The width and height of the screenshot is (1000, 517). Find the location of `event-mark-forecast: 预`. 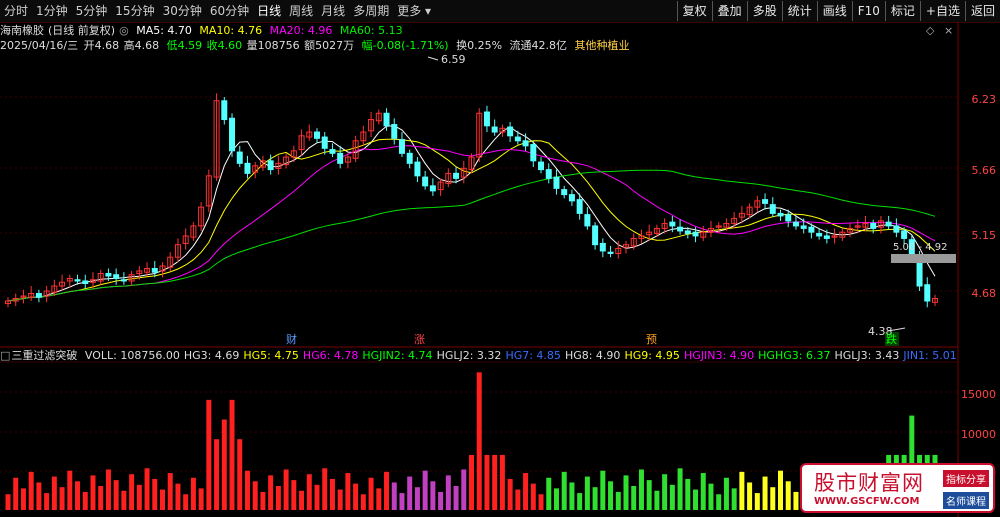

event-mark-forecast: 预 is located at coordinates (651, 339).